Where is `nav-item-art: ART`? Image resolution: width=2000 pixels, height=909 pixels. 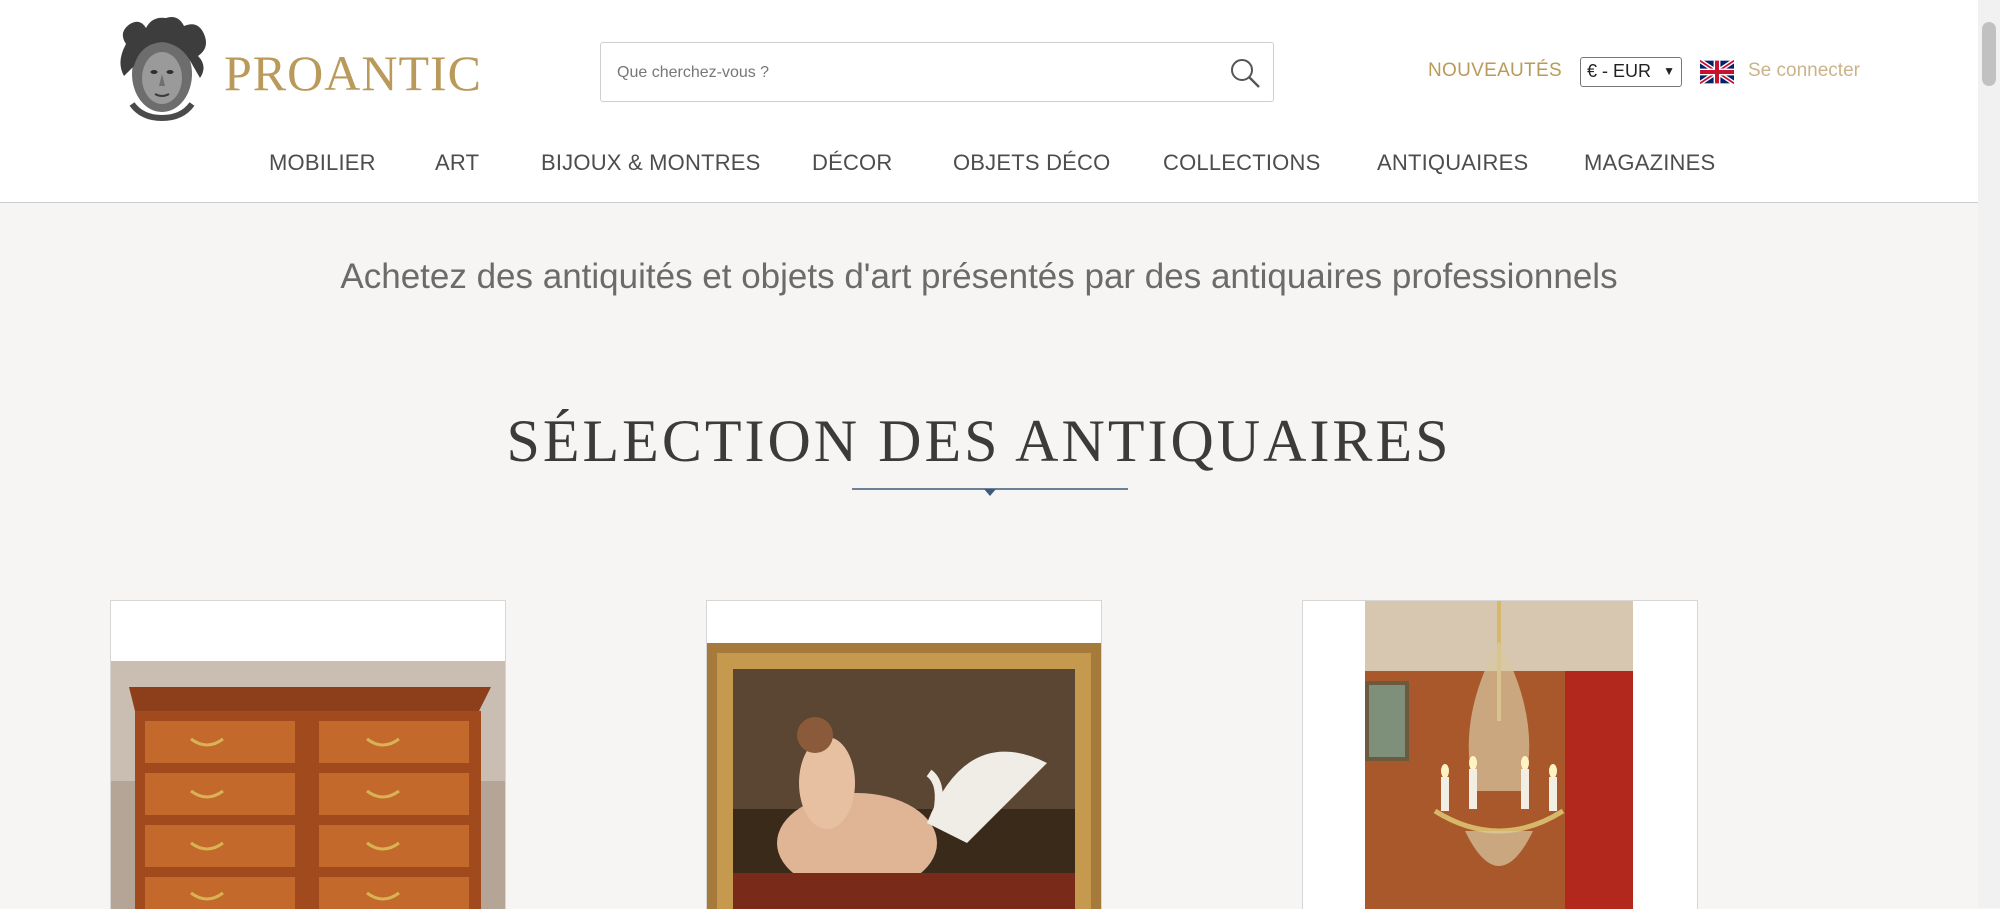 nav-item-art: ART is located at coordinates (457, 163).